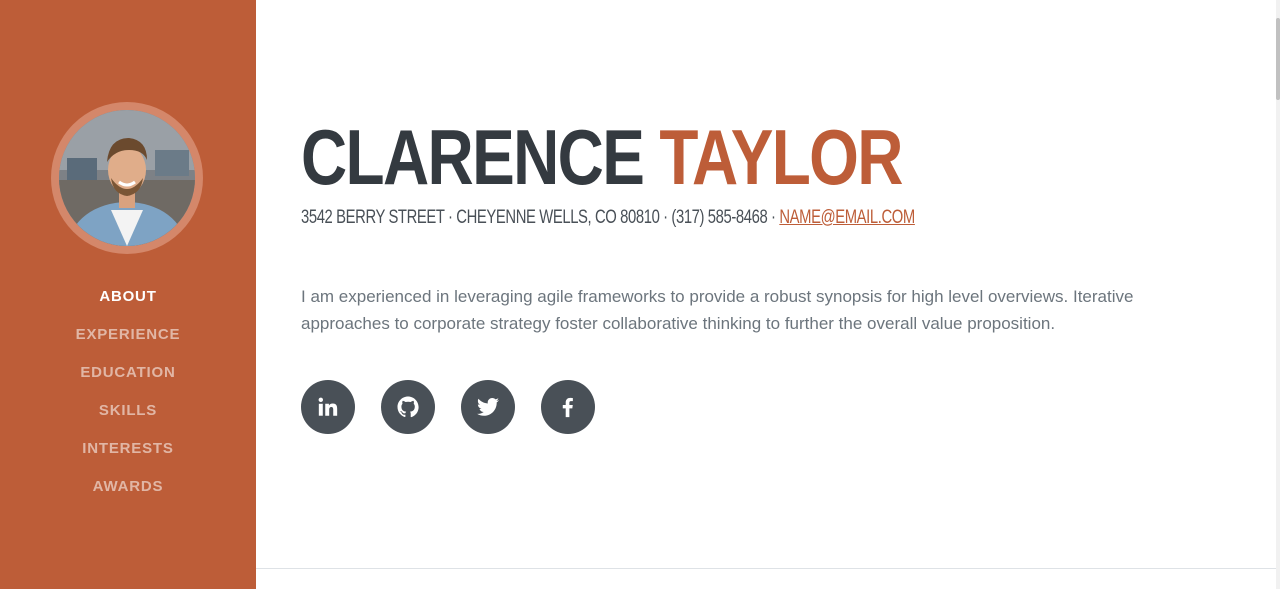 The image size is (1280, 589). I want to click on scrollbar, so click(1278, 294).